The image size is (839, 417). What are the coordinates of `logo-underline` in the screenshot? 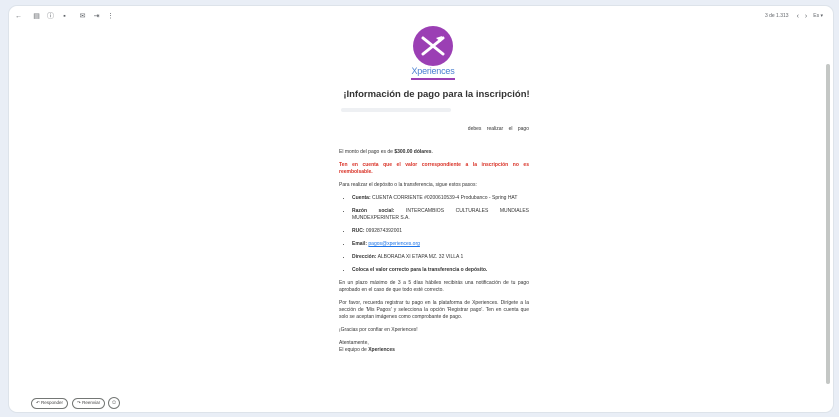 It's located at (433, 79).